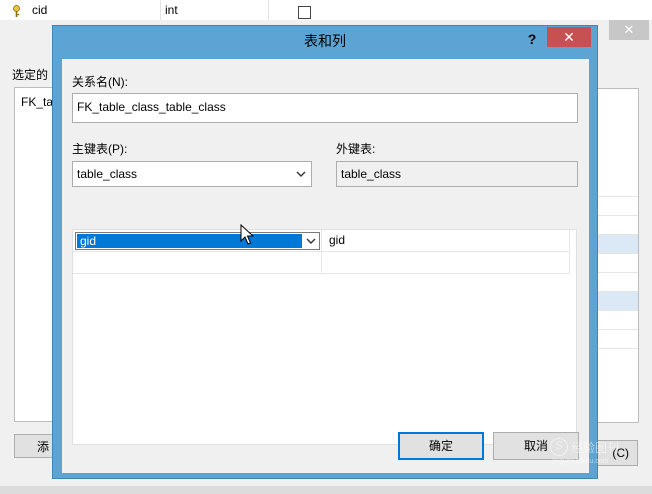  Describe the element at coordinates (629, 30) in the screenshot. I see `background-close-button: ✕` at that location.